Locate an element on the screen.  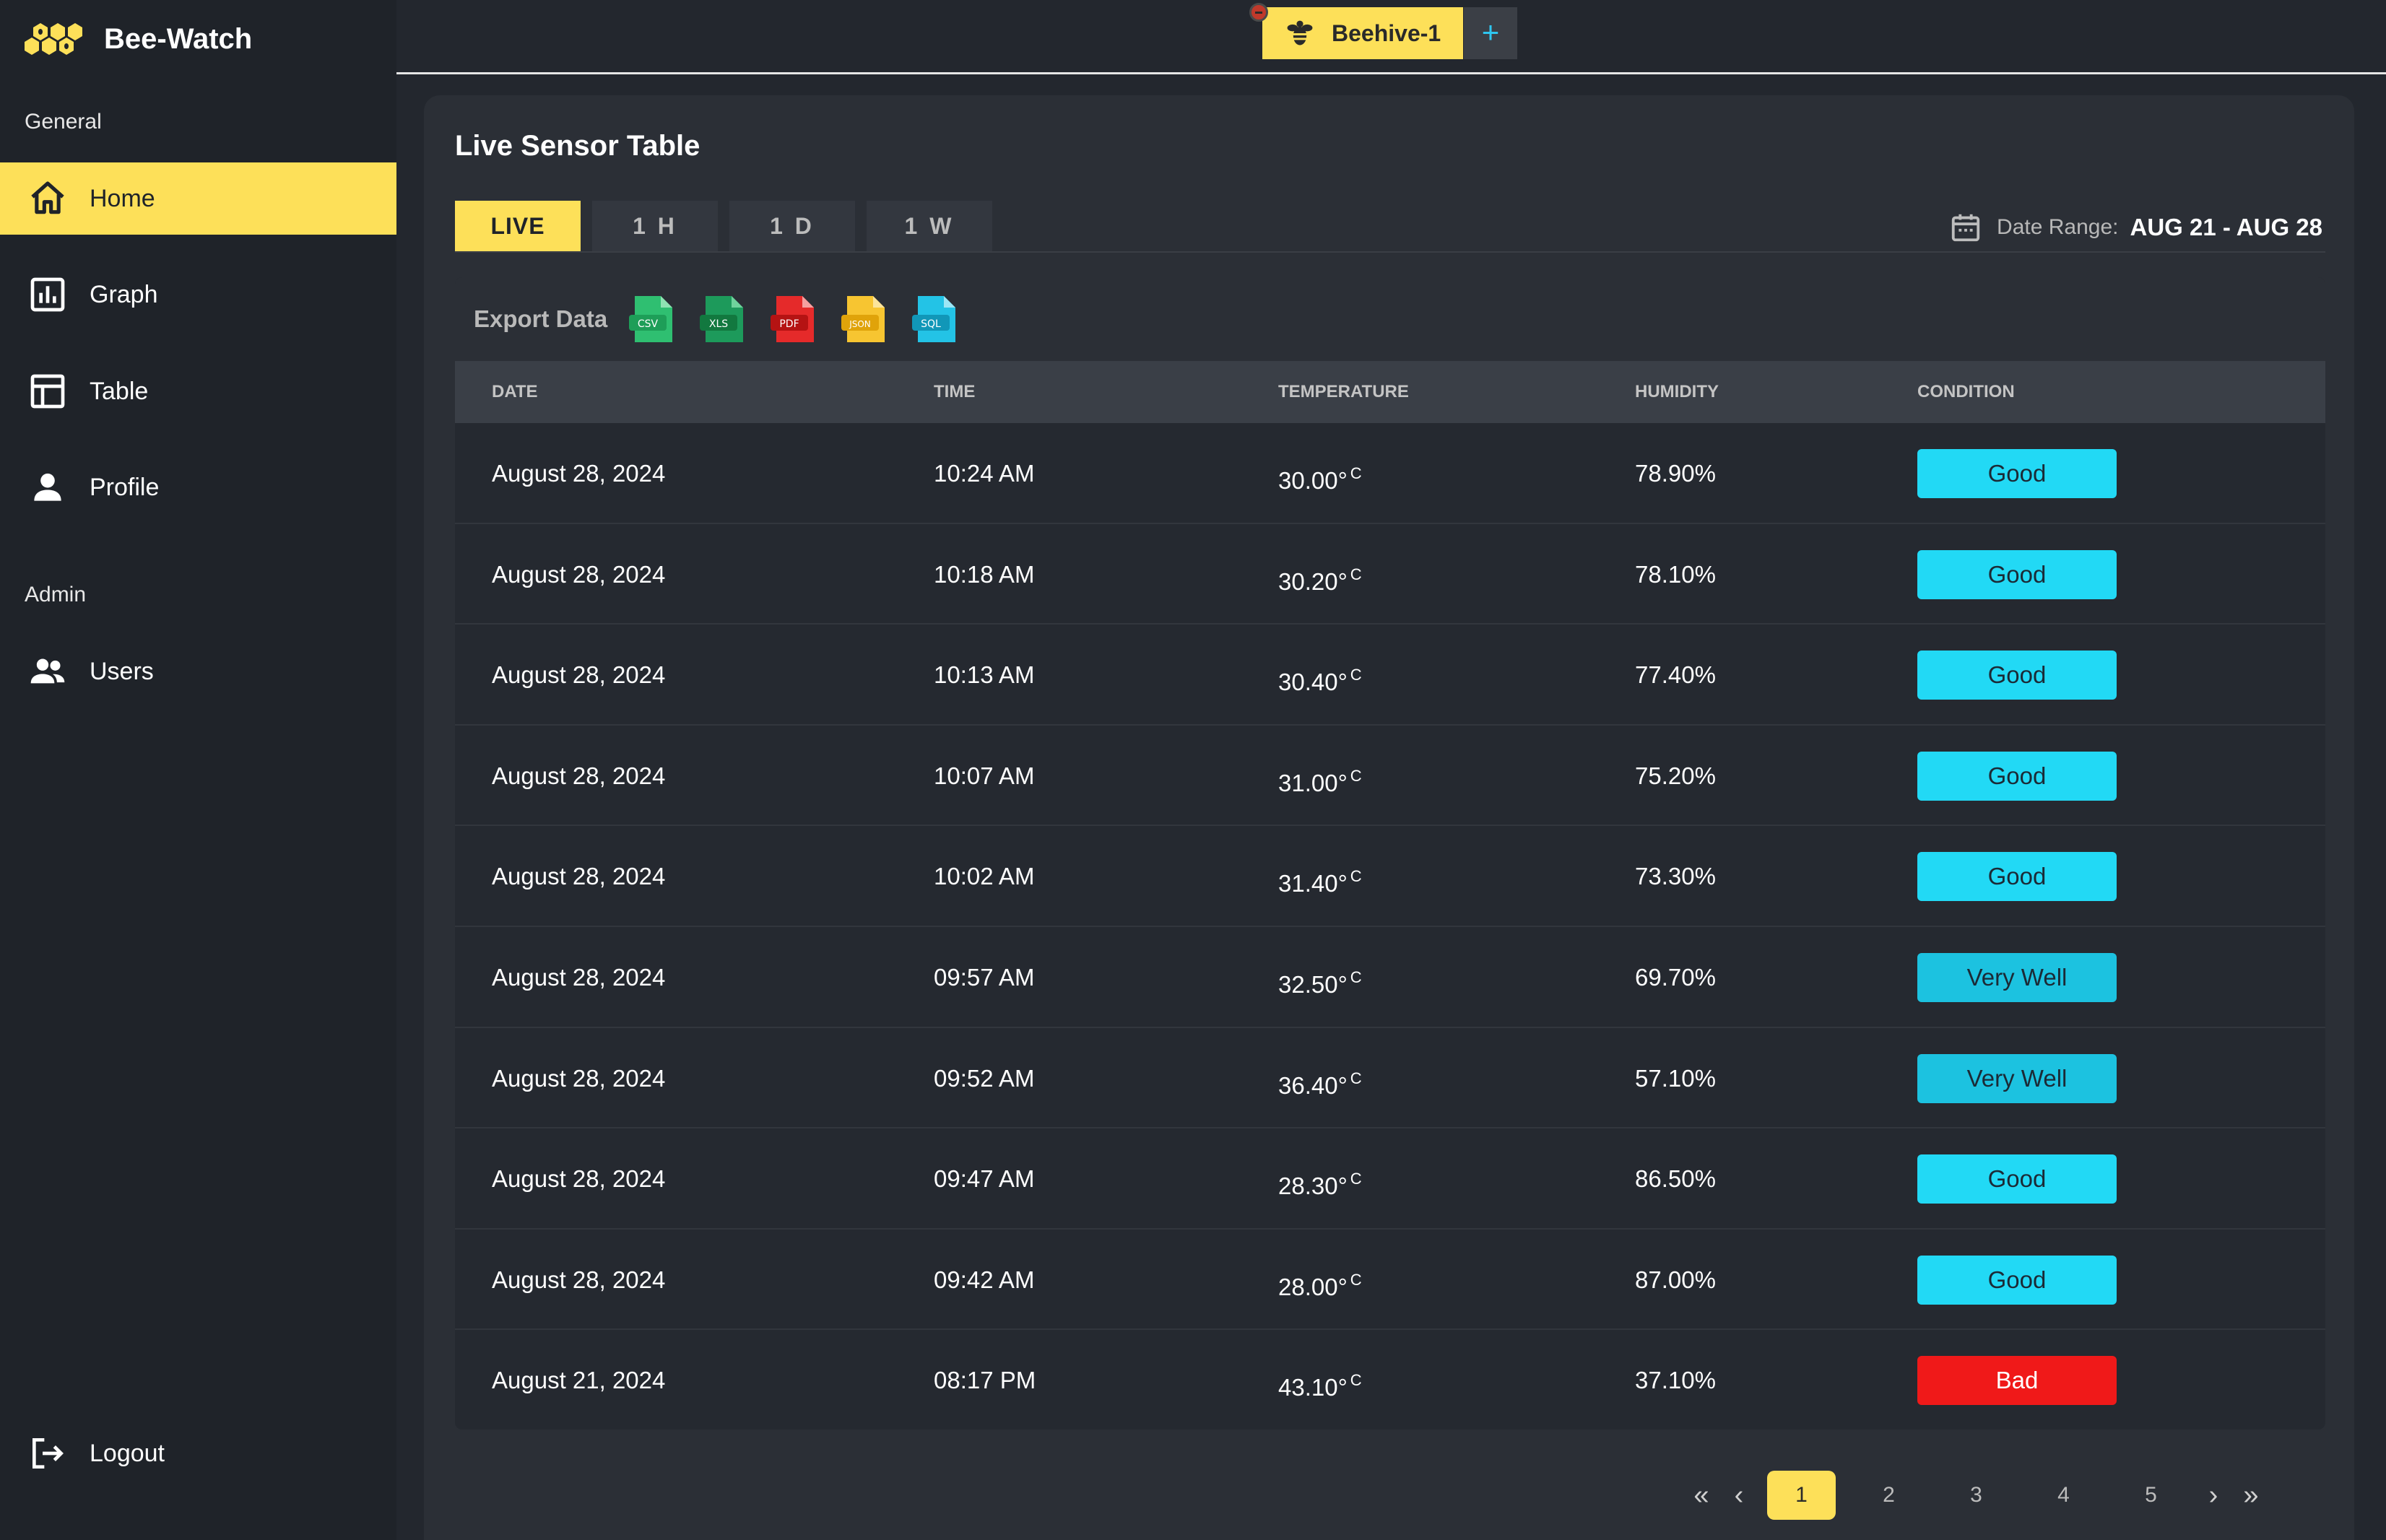
brand: Bee-Watch is located at coordinates (138, 39).